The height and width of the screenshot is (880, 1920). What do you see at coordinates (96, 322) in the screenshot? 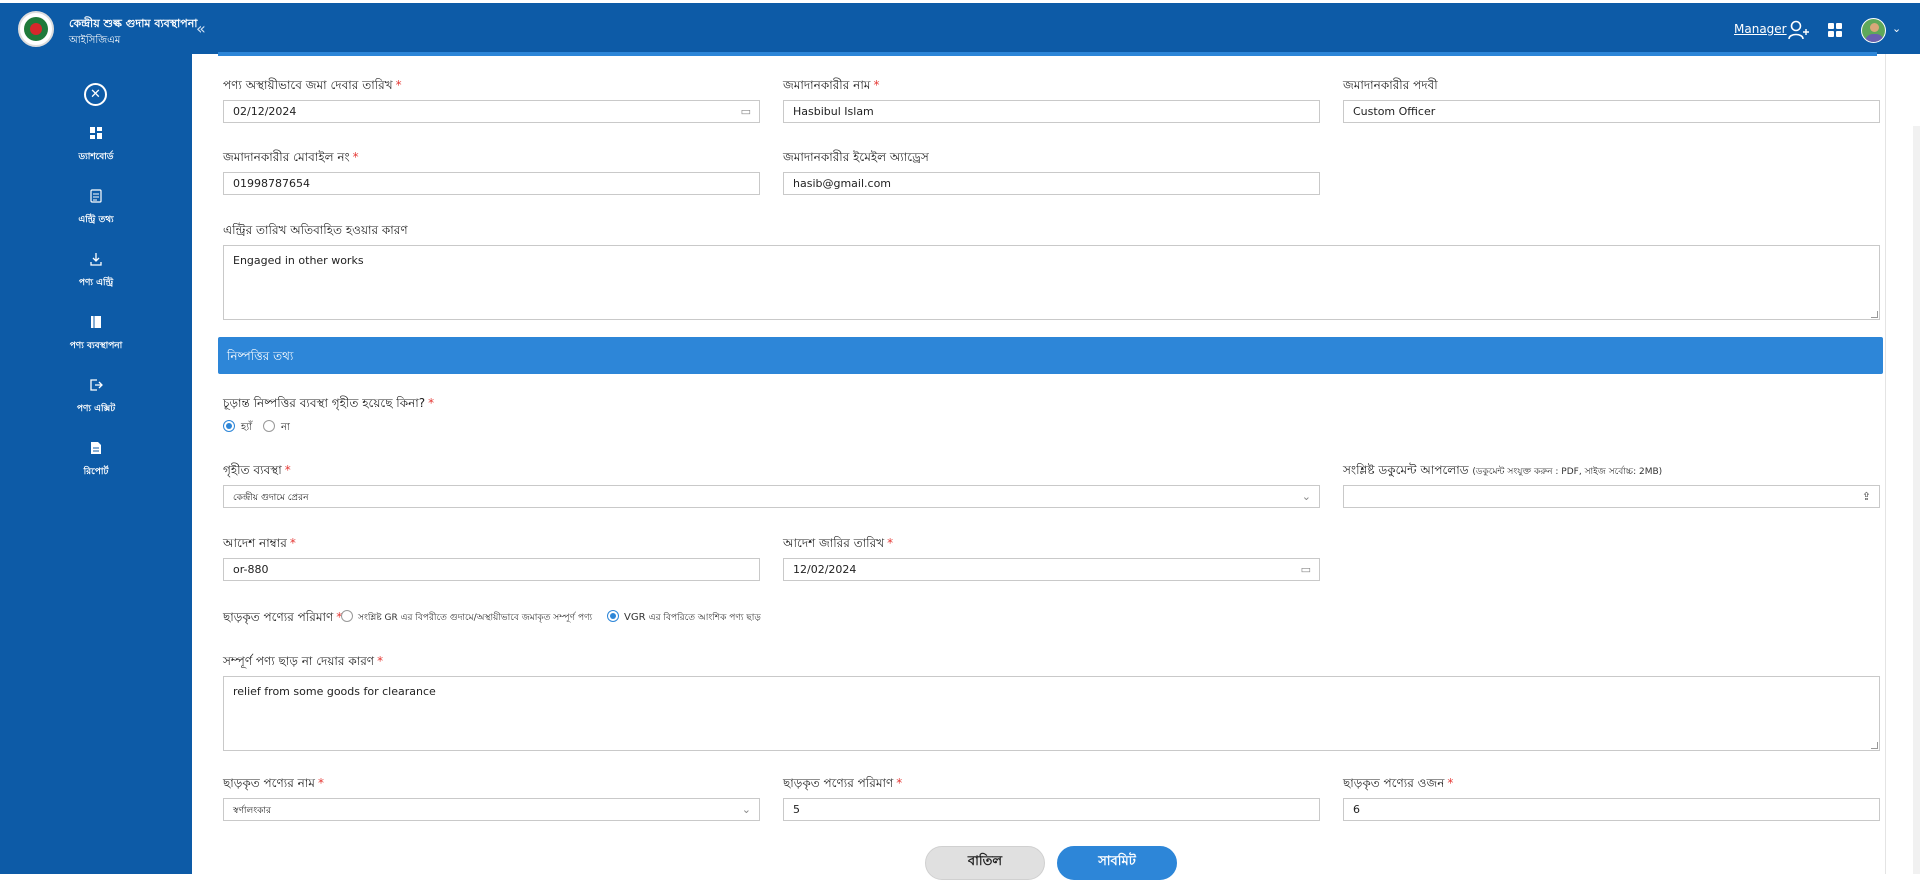
I see `book-icon` at bounding box center [96, 322].